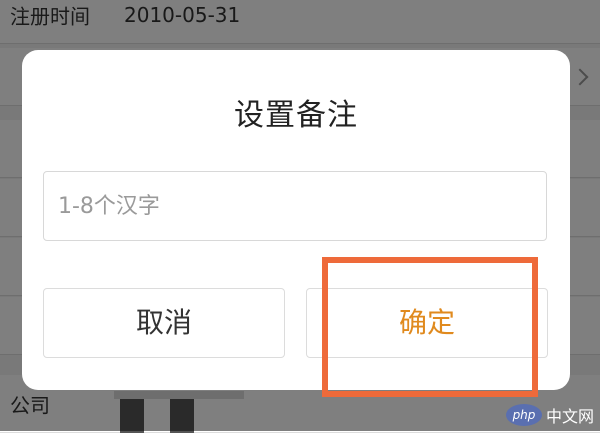  Describe the element at coordinates (427, 323) in the screenshot. I see `confirm-button: 确定` at that location.